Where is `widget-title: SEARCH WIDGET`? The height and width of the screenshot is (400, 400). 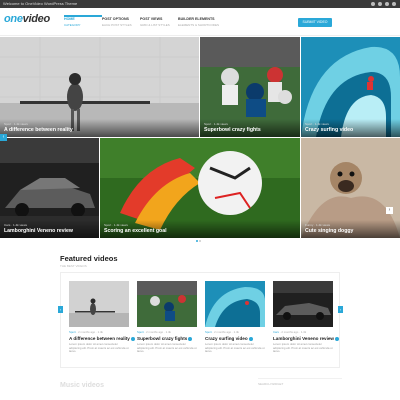 widget-title: SEARCH WIDGET is located at coordinates (271, 384).